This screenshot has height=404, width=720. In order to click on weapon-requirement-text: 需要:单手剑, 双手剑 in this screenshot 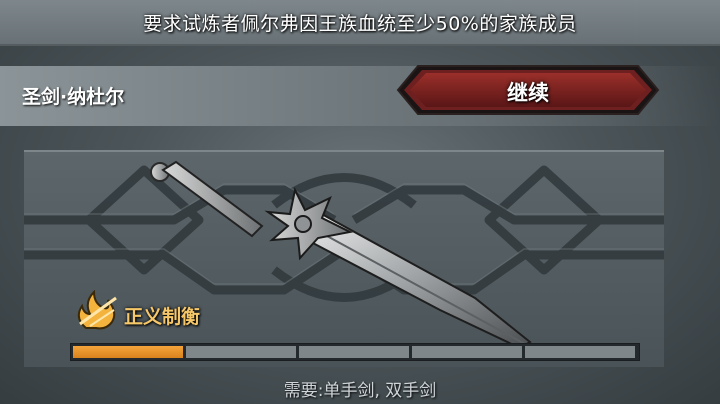, I will do `click(360, 391)`.